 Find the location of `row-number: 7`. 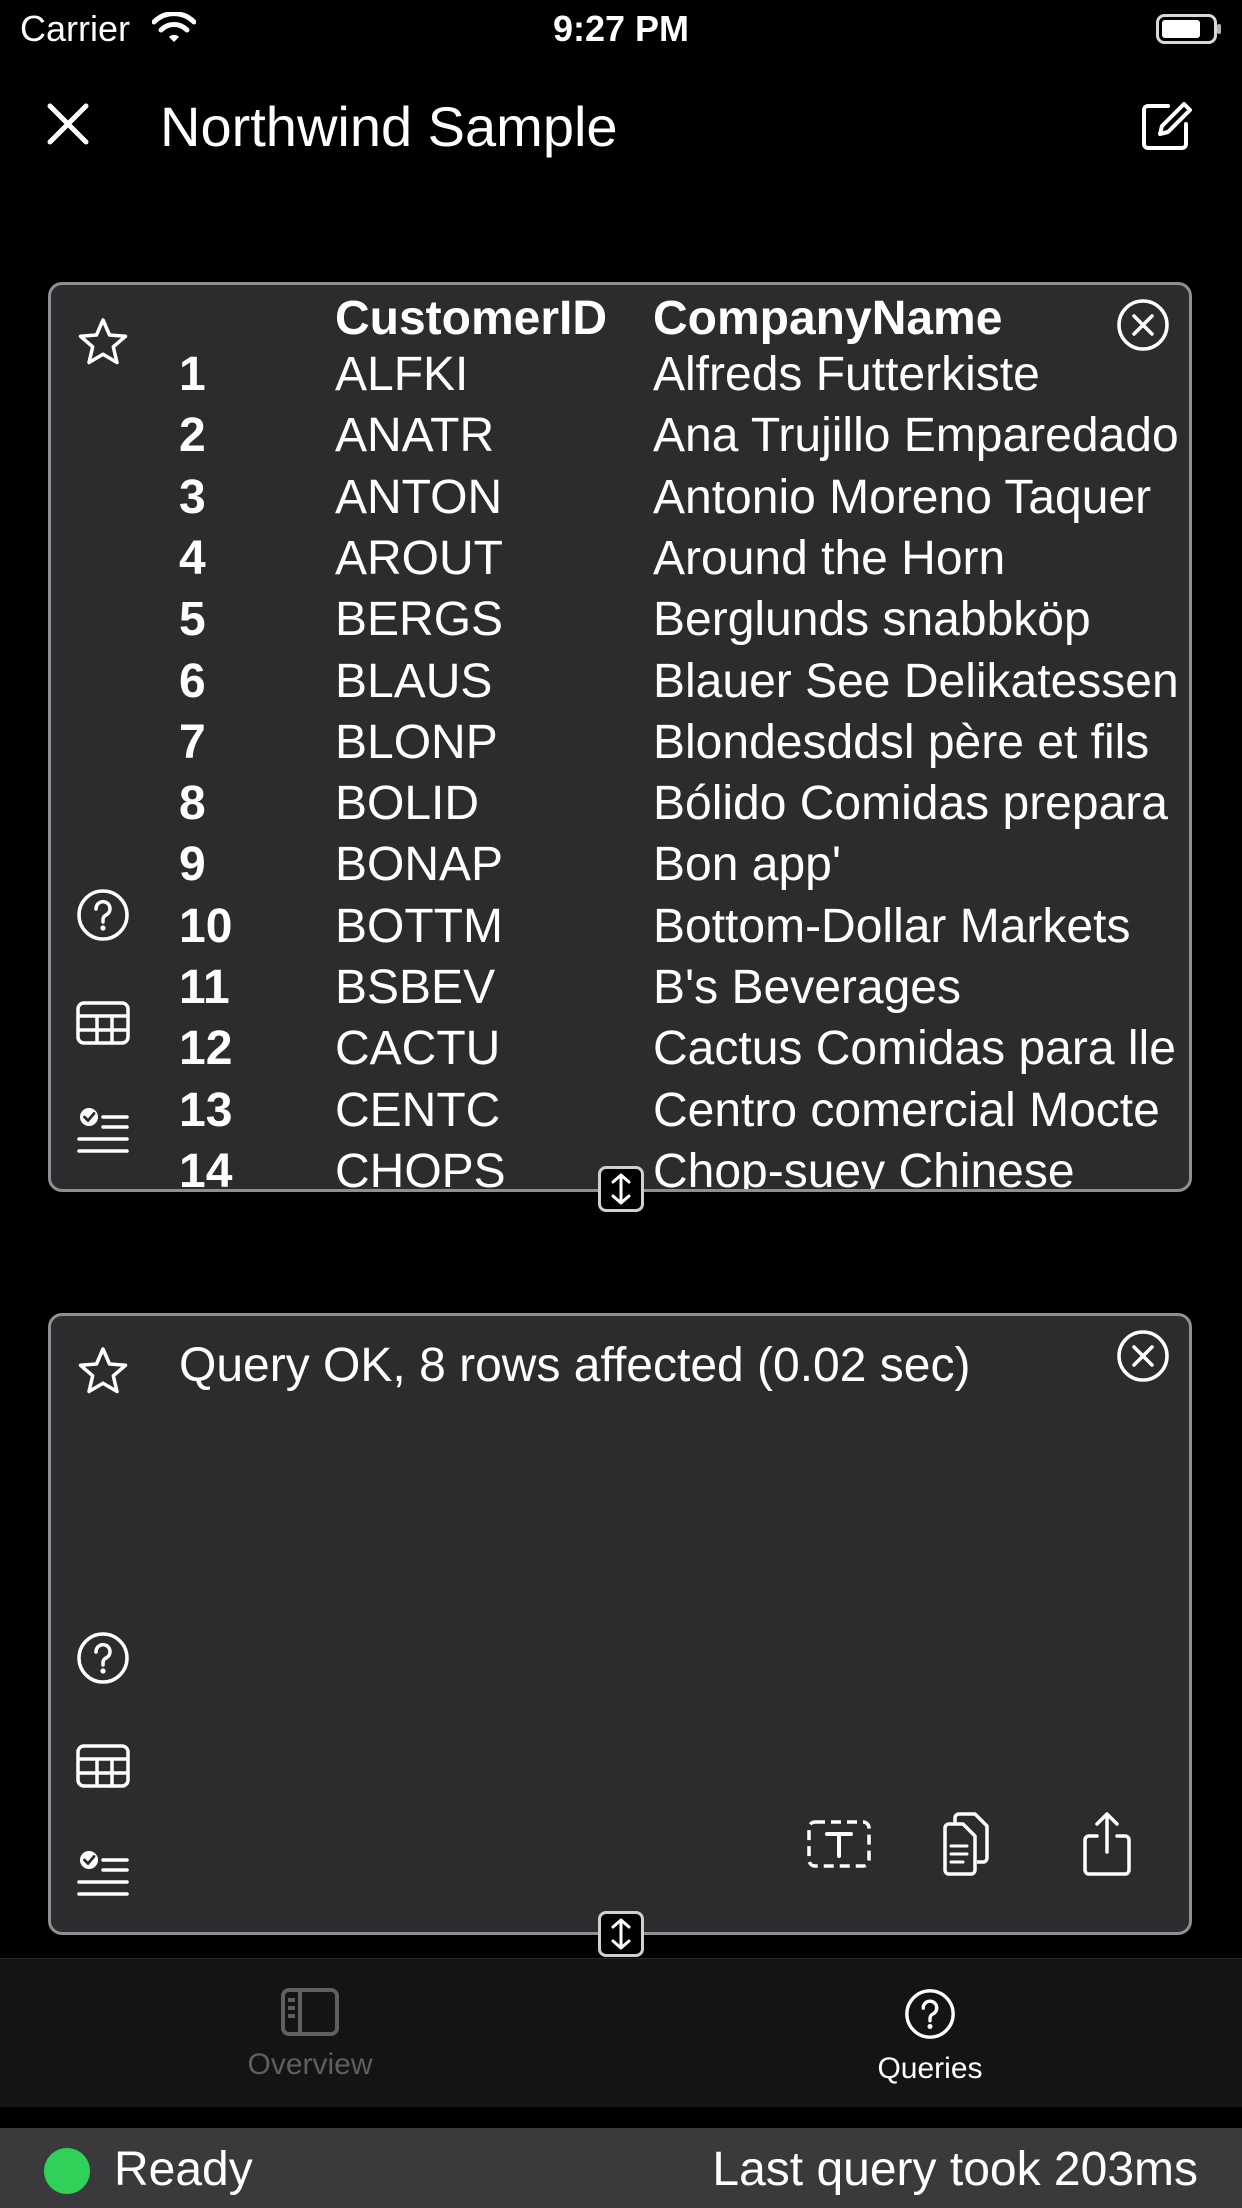

row-number: 7 is located at coordinates (192, 742).